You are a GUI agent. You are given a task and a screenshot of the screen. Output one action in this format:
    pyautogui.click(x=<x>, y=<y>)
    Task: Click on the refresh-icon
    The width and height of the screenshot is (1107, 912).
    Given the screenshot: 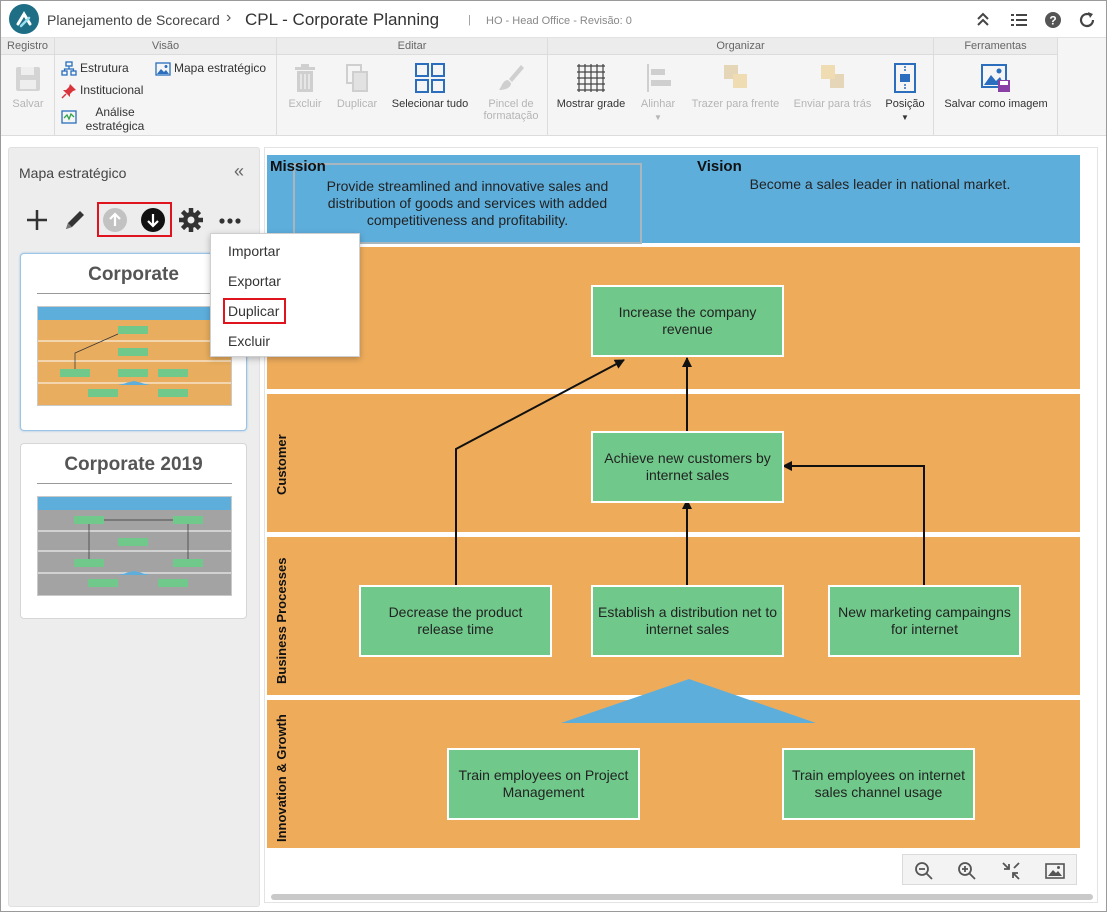 What is the action you would take?
    pyautogui.click(x=1087, y=20)
    